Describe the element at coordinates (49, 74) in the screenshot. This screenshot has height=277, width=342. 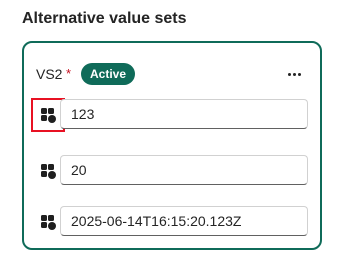
I see `value-set-name: VS2` at that location.